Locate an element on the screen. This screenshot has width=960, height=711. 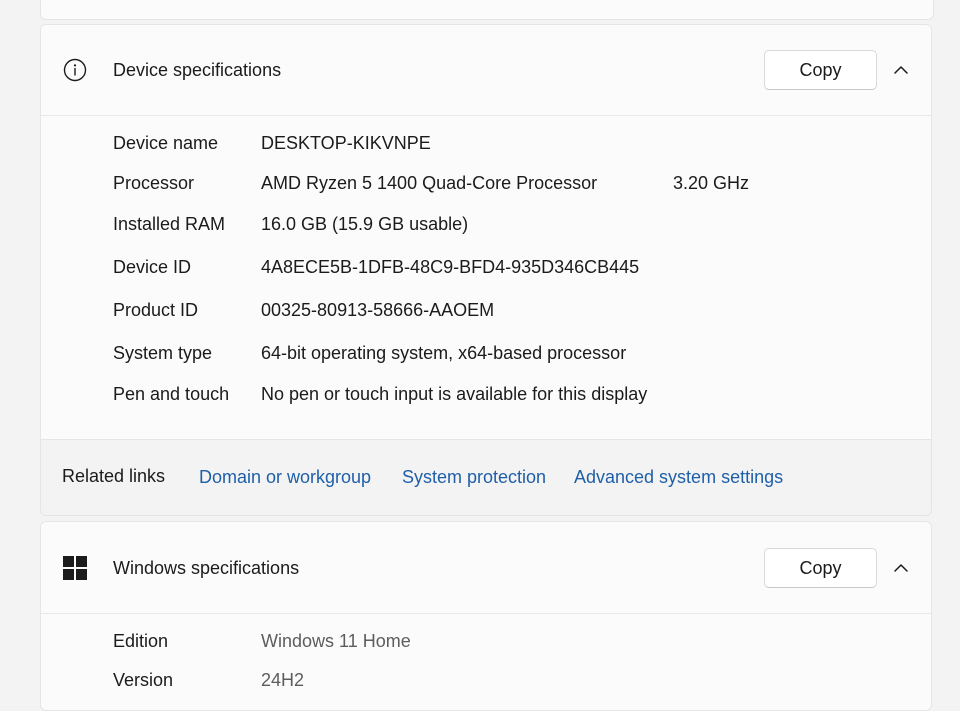
spec-value: 16.0 GB (15.9 GB usable) is located at coordinates (365, 224).